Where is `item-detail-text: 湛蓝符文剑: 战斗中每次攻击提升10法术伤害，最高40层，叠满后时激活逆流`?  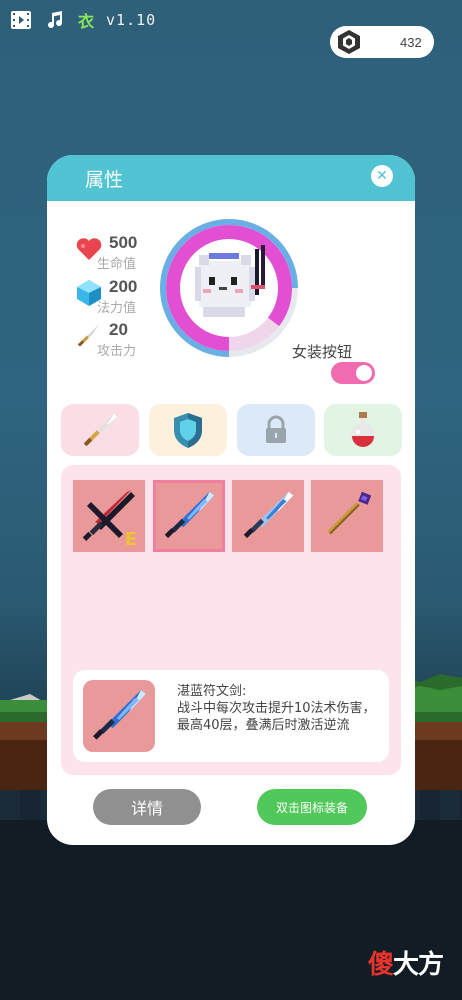
item-detail-text: 湛蓝符文剑: 战斗中每次攻击提升10法术伤害，最高40层，叠满后时激活逆流 is located at coordinates (276, 708).